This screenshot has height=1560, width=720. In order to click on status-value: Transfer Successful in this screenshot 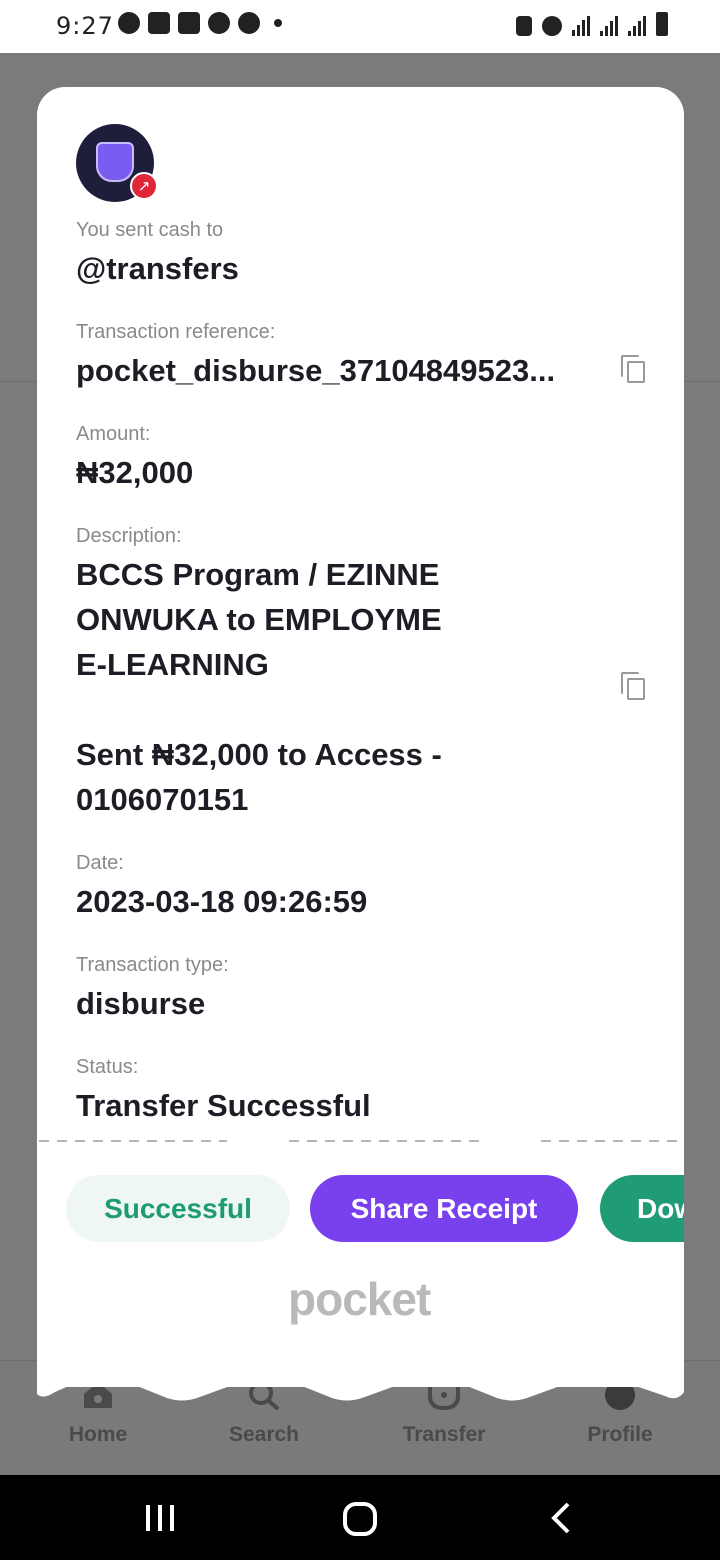, I will do `click(223, 1105)`.